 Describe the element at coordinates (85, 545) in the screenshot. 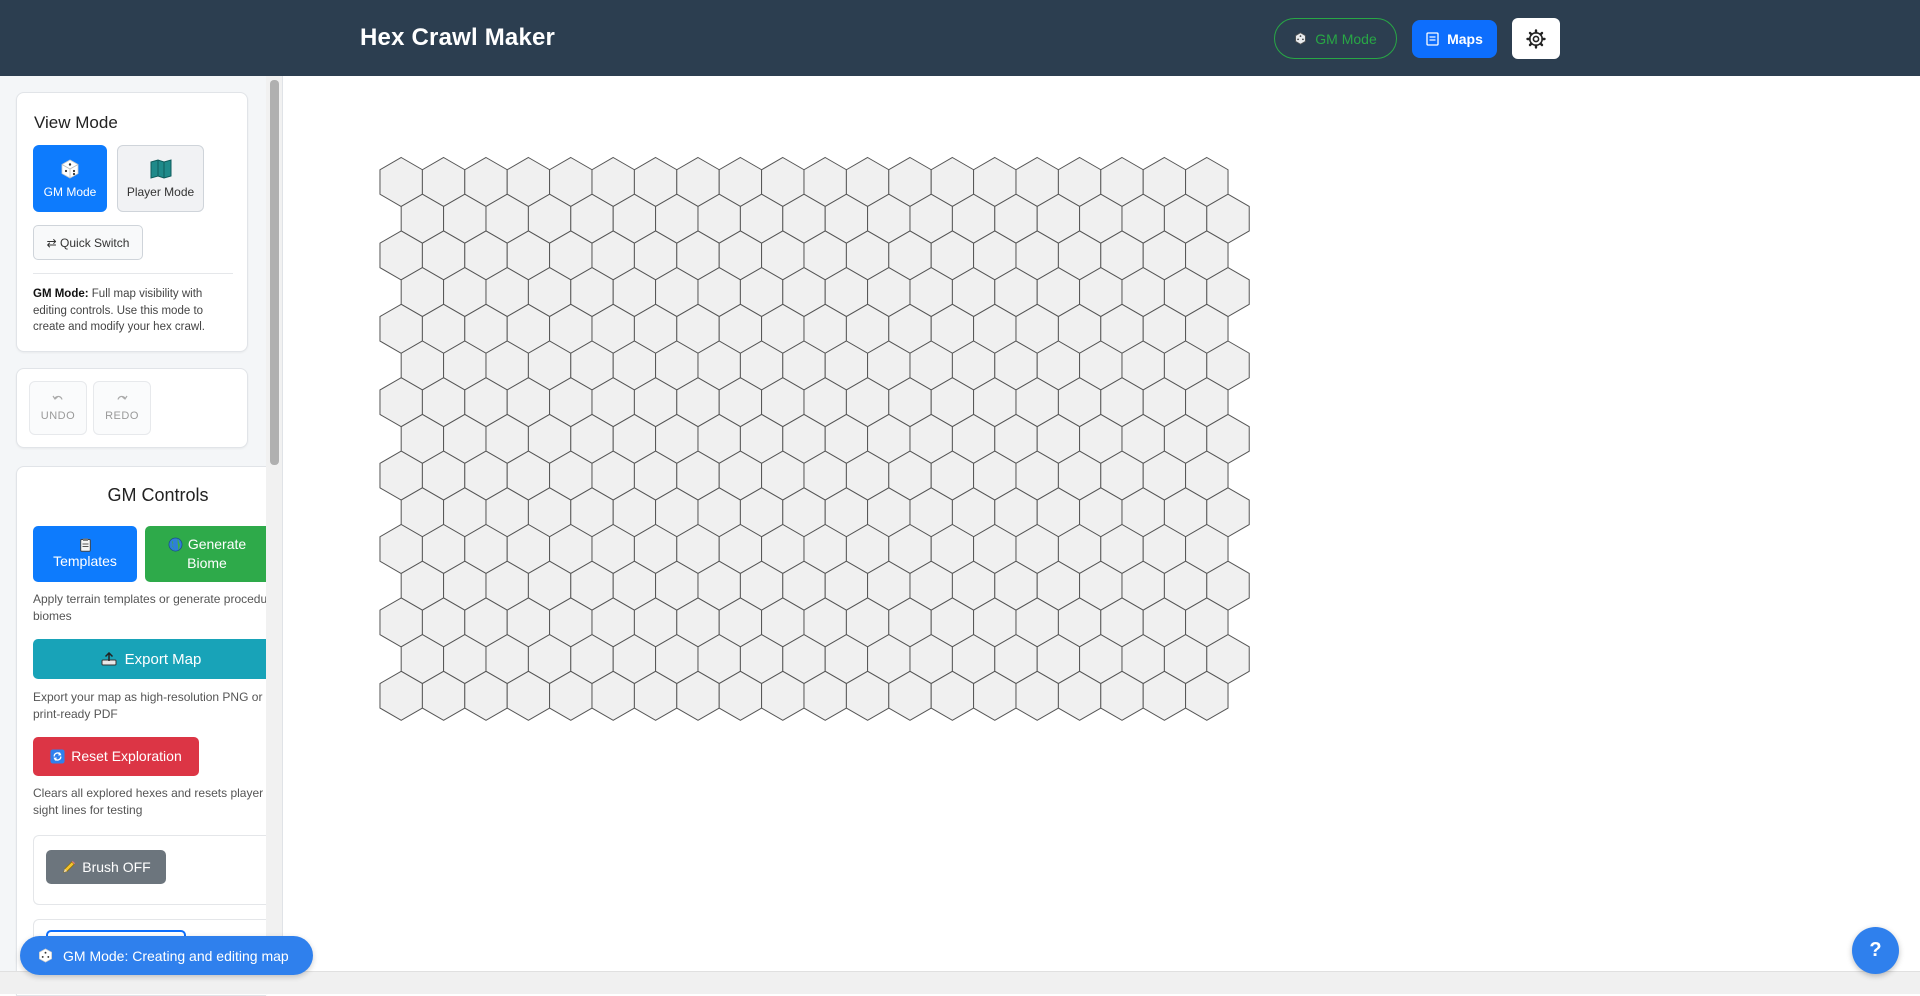

I see `clipboard-icon` at that location.